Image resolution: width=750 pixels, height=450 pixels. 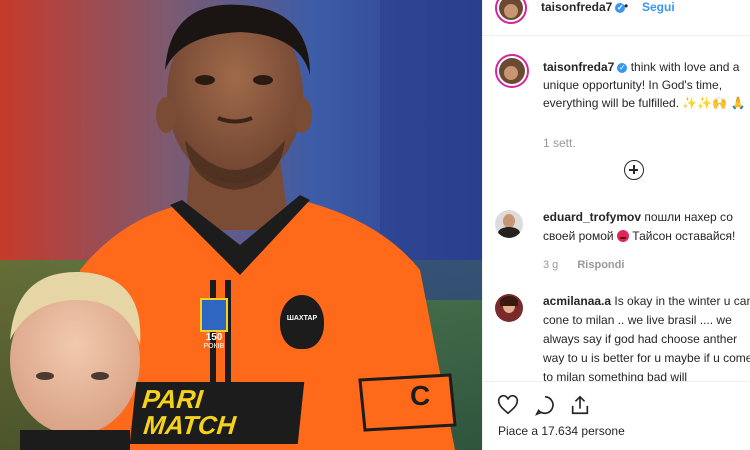 What do you see at coordinates (559, 143) in the screenshot?
I see `caption-time: 1 sett.` at bounding box center [559, 143].